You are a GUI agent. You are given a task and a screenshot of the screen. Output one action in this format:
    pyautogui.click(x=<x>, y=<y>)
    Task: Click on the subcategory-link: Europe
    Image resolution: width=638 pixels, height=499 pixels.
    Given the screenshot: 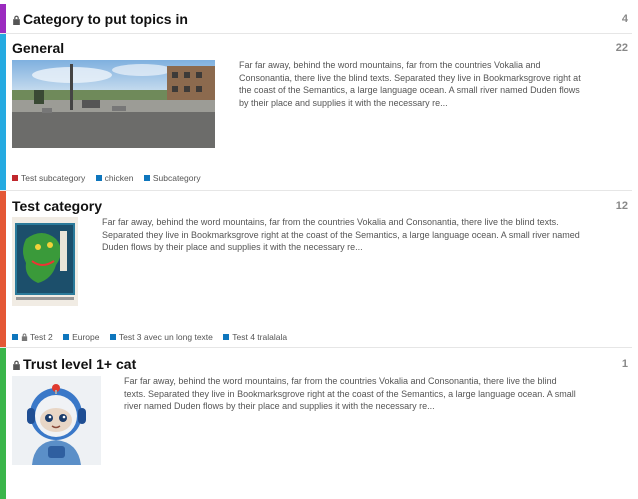 What is the action you would take?
    pyautogui.click(x=81, y=337)
    